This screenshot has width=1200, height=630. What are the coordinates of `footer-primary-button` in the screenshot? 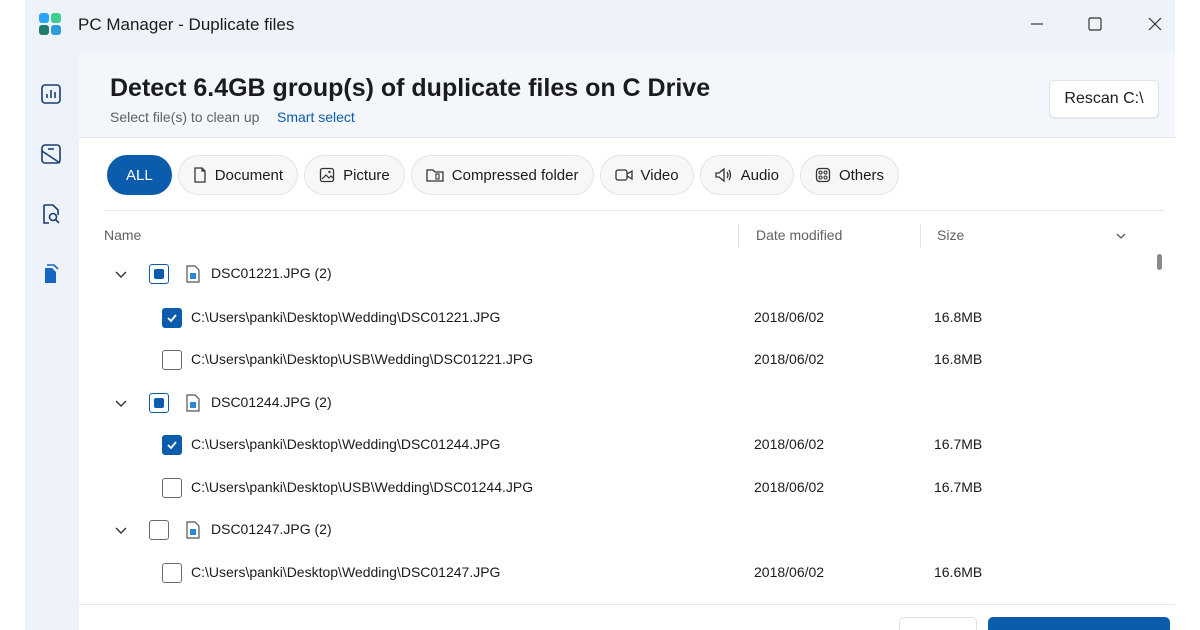 It's located at (1079, 623).